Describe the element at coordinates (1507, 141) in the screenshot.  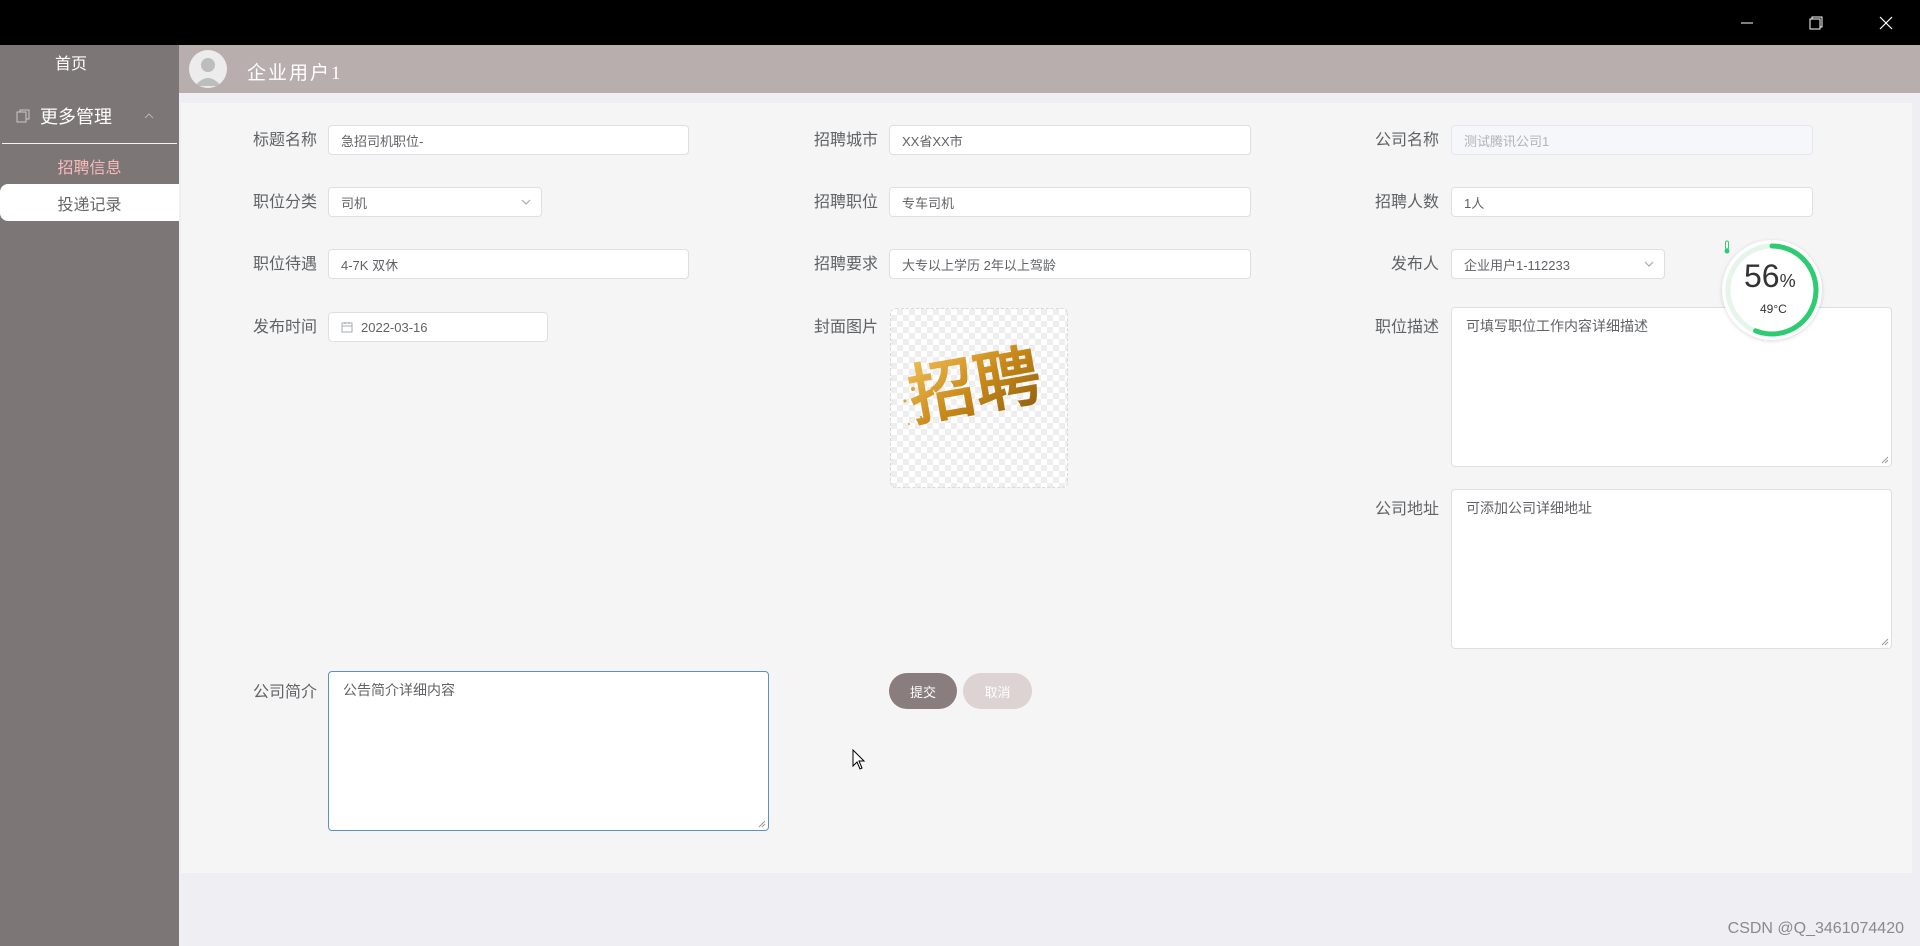
I see `company-name-value: 测试腾讯公司1` at that location.